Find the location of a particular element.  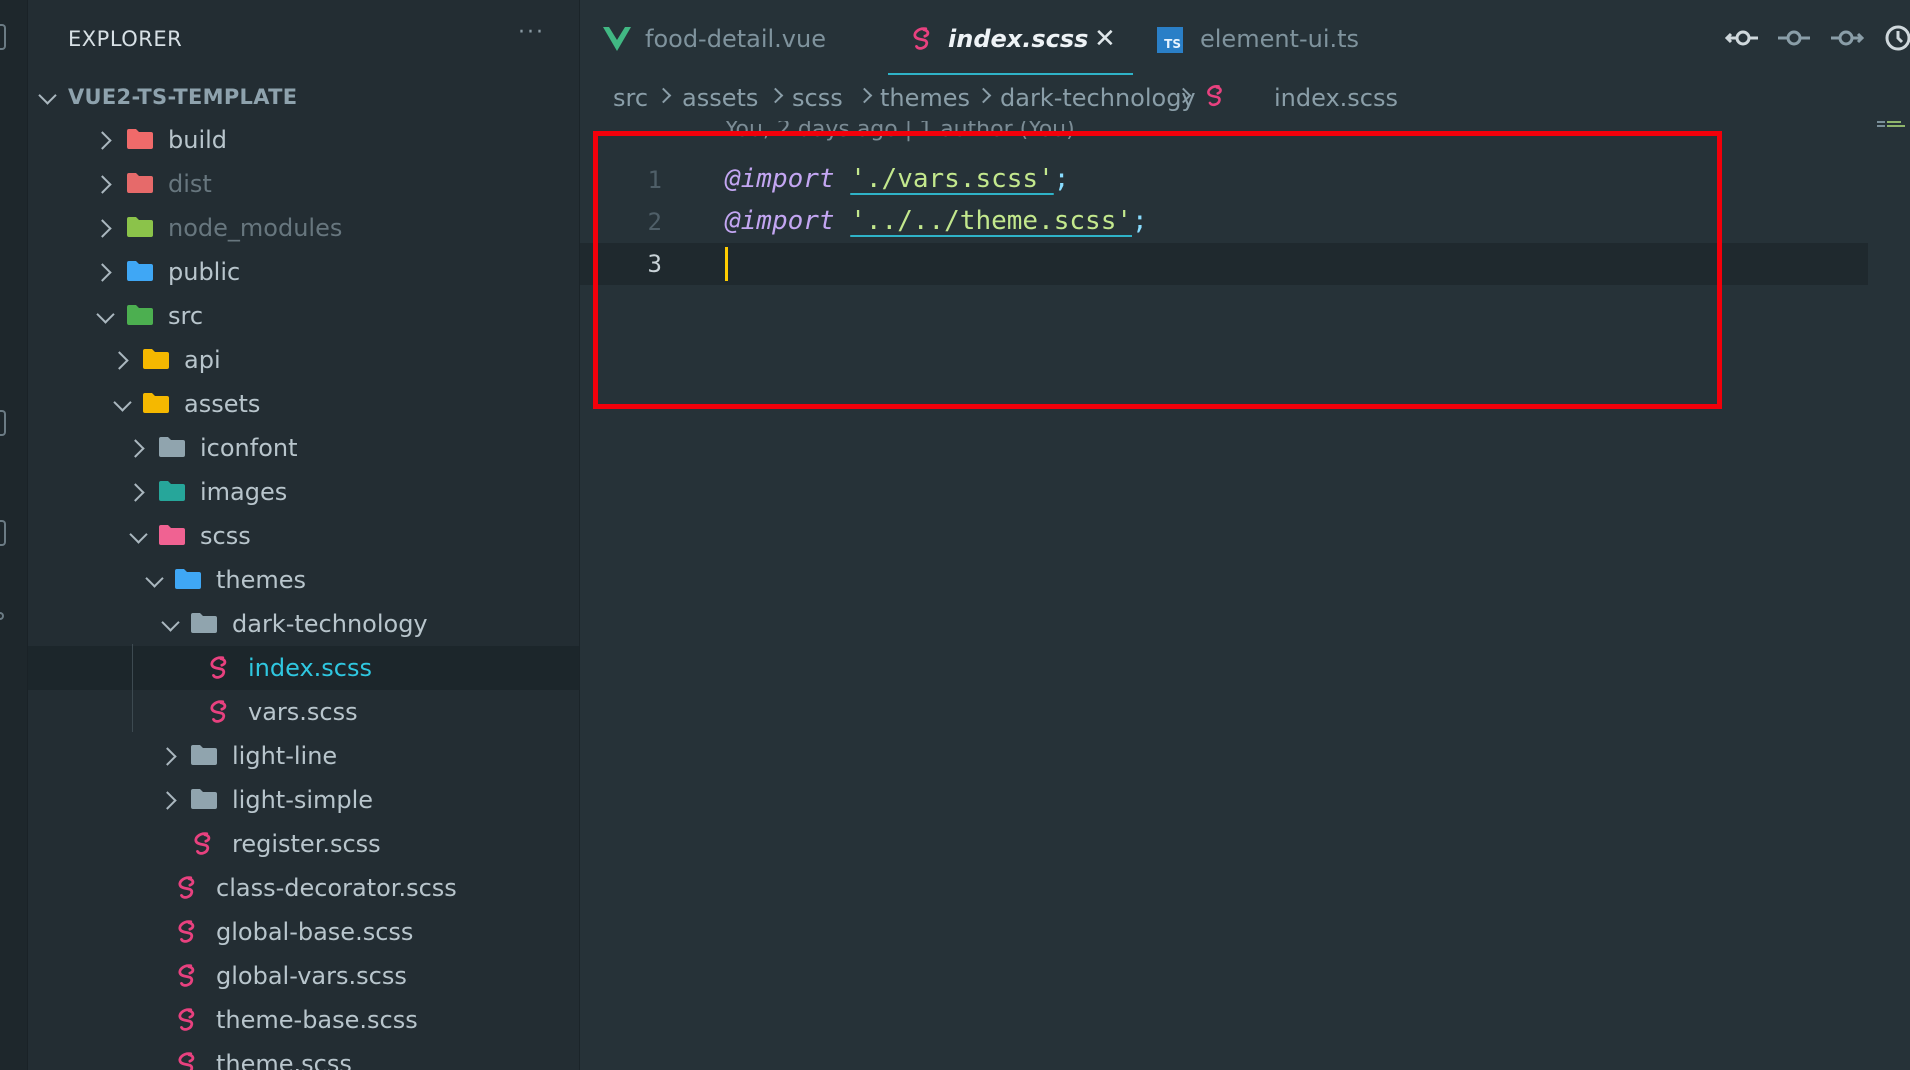

tree-item: theme.scss is located at coordinates (303, 1056).